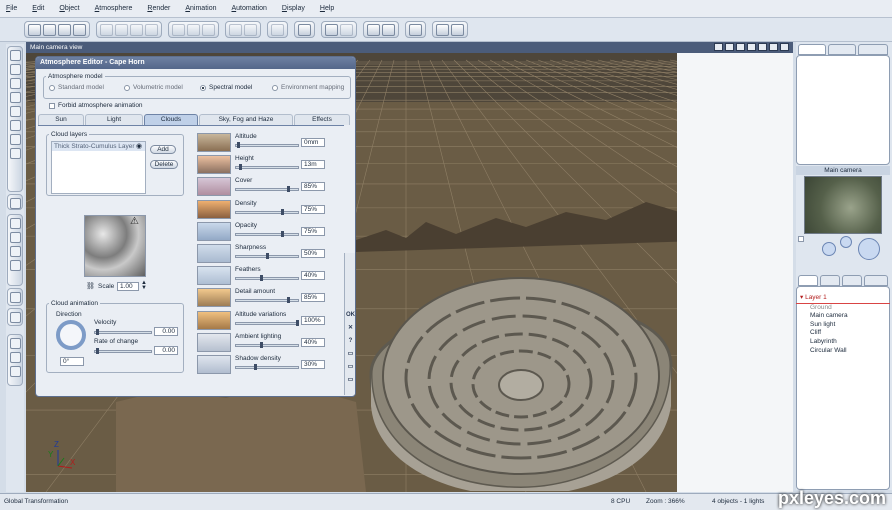 This screenshot has height=510, width=892. Describe the element at coordinates (69, 8) in the screenshot. I see `menu-object: Object` at that location.